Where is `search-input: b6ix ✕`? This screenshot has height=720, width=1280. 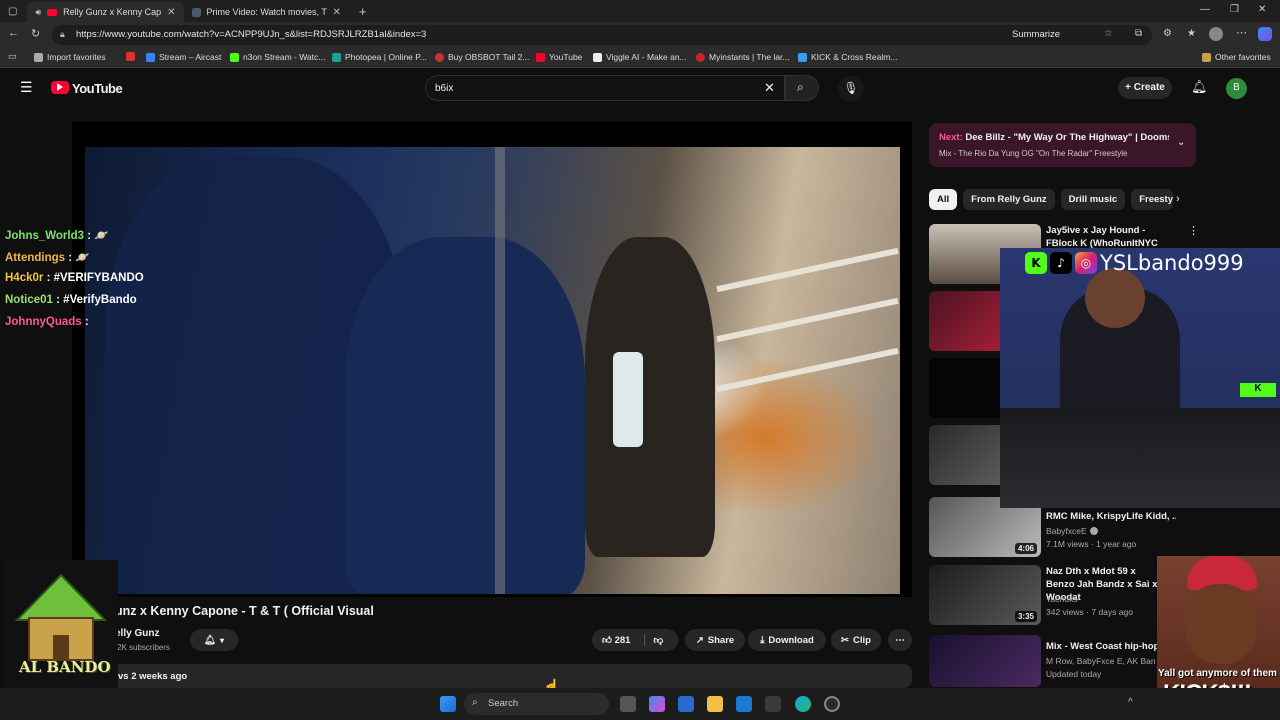 search-input: b6ix ✕ is located at coordinates (605, 88).